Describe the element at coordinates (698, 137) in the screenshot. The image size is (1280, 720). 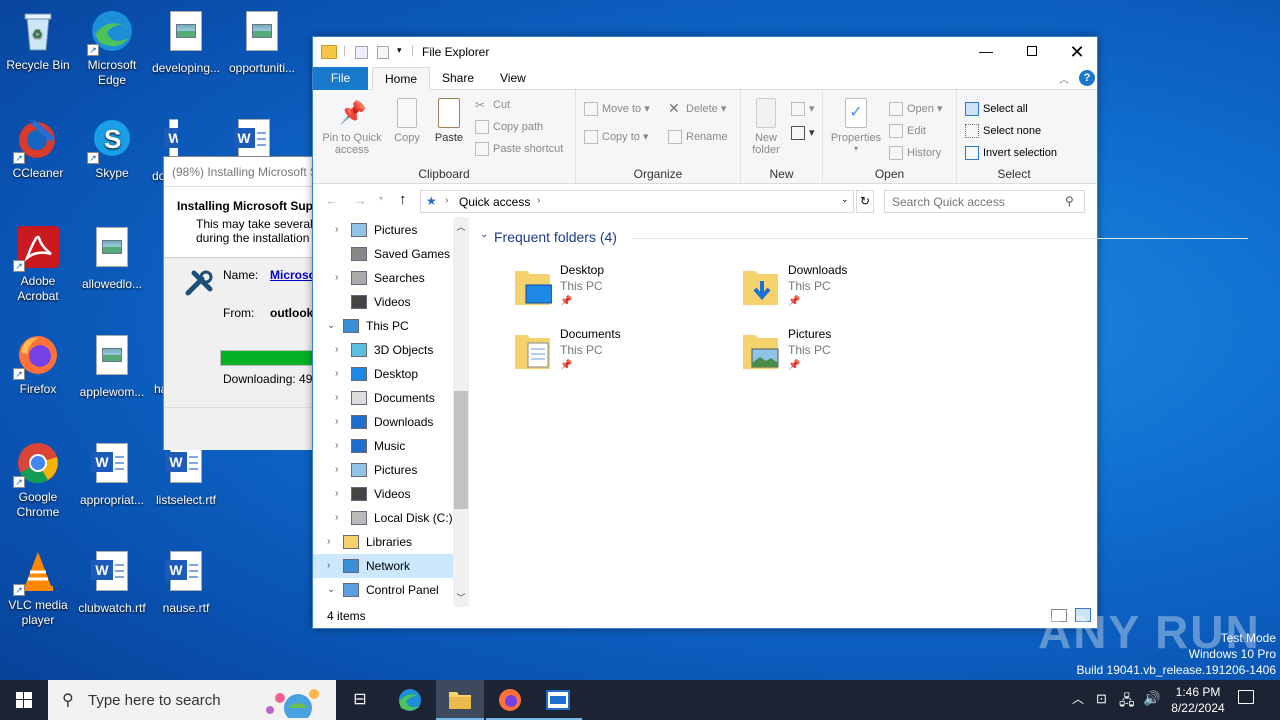
I see `rename-button: Rename` at that location.